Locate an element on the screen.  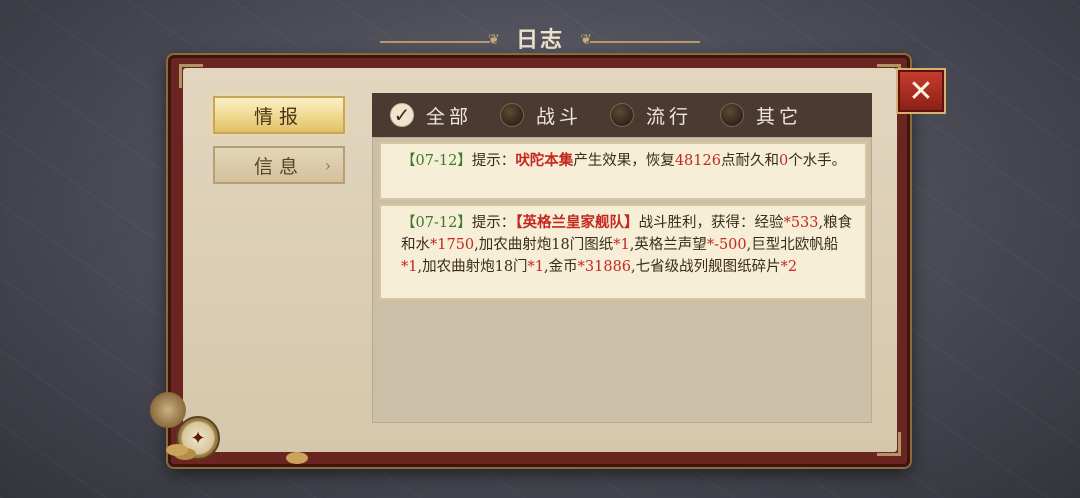
entry-fleet-name: 【英格兰皇家舰队】 is located at coordinates (577, 222).